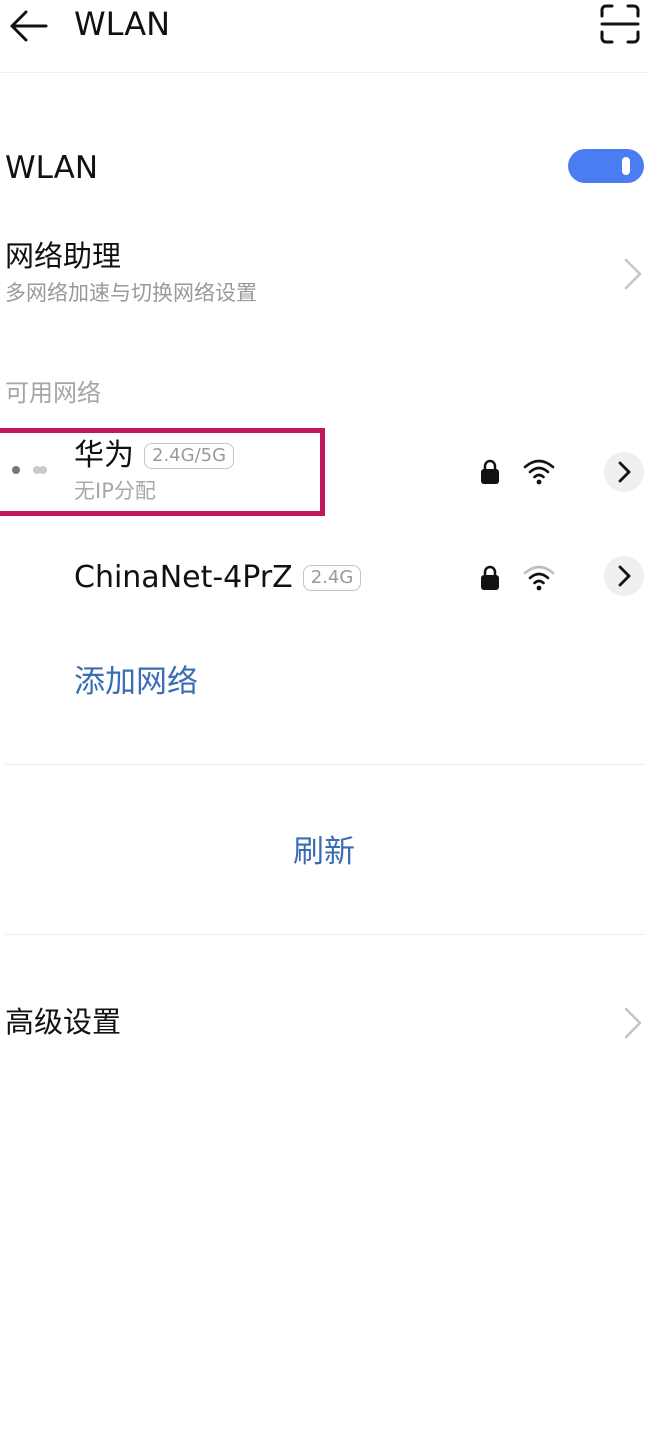 The width and height of the screenshot is (648, 1440). What do you see at coordinates (162, 472) in the screenshot?
I see `highlight-annotation-box` at bounding box center [162, 472].